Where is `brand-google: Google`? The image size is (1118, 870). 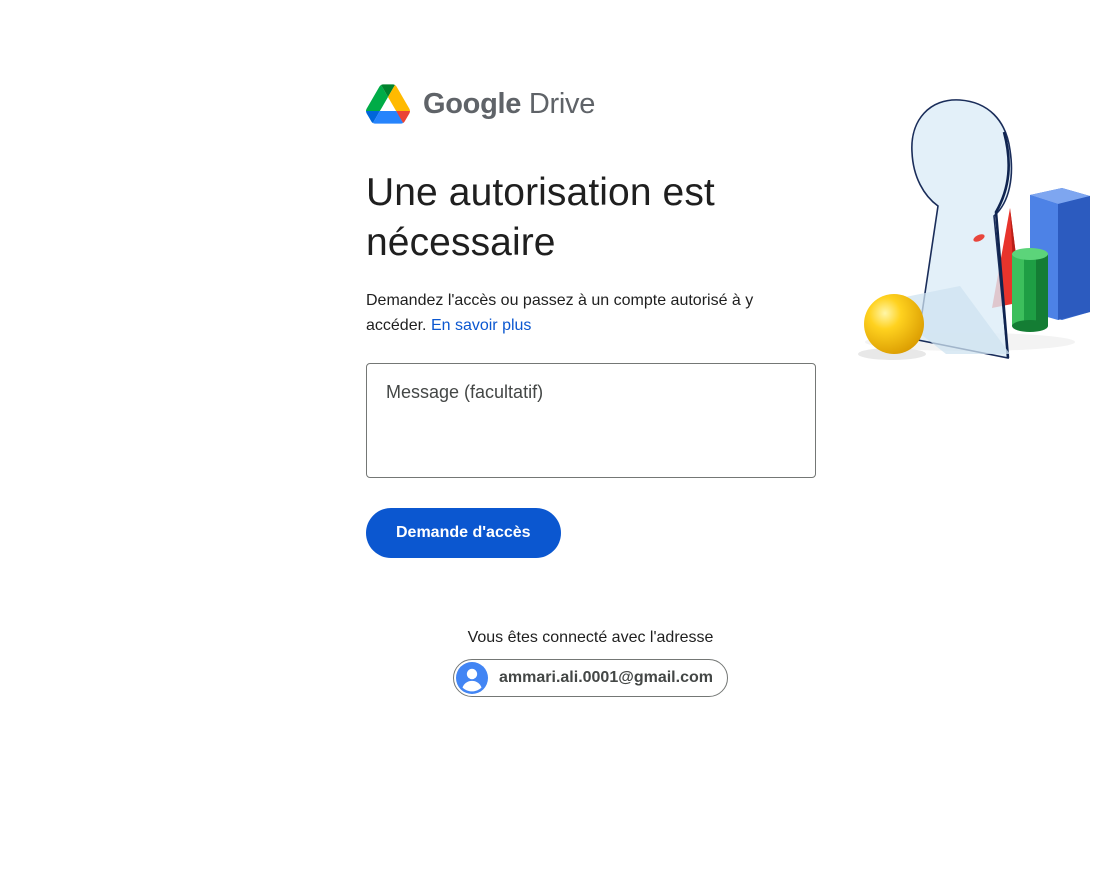
brand-google: Google is located at coordinates (472, 103).